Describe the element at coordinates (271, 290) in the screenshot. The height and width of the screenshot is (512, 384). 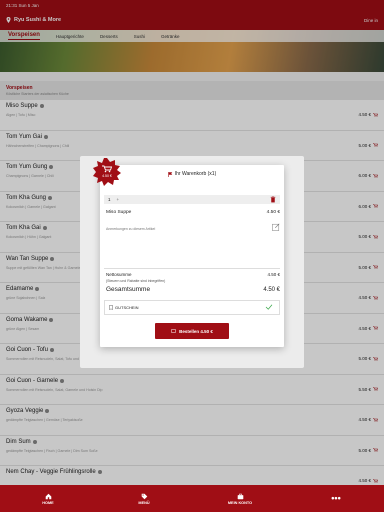
I see `grand-total-value: 4.50 €` at that location.